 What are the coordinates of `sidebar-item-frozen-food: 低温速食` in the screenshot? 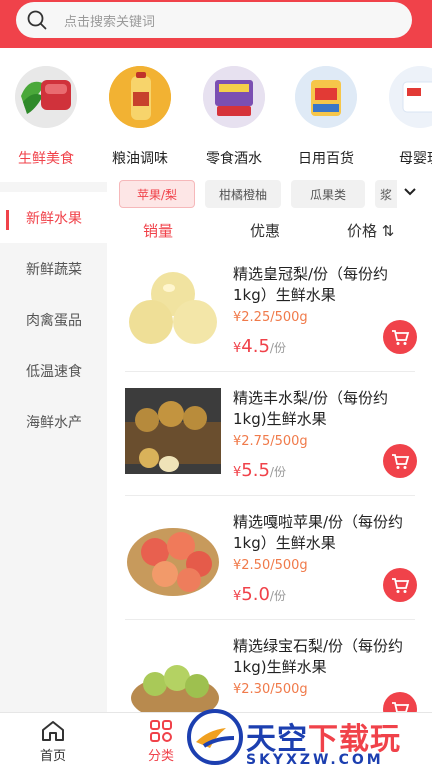 It's located at (53, 370).